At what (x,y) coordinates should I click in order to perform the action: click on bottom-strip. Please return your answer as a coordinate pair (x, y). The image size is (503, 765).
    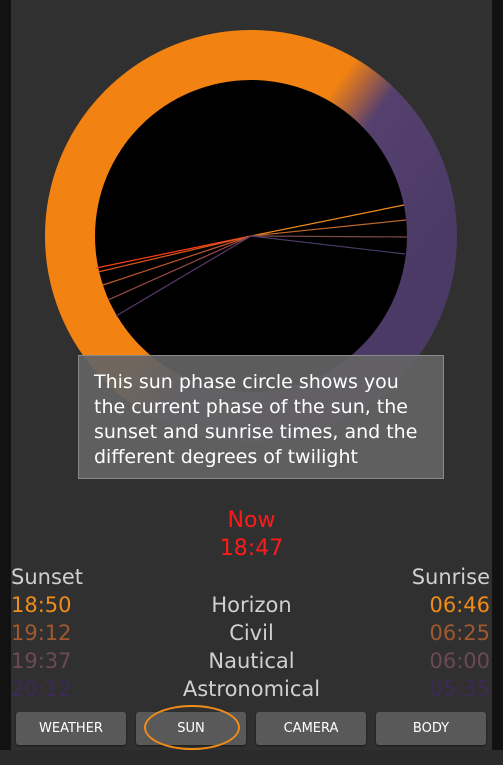
    Looking at the image, I should click on (251, 757).